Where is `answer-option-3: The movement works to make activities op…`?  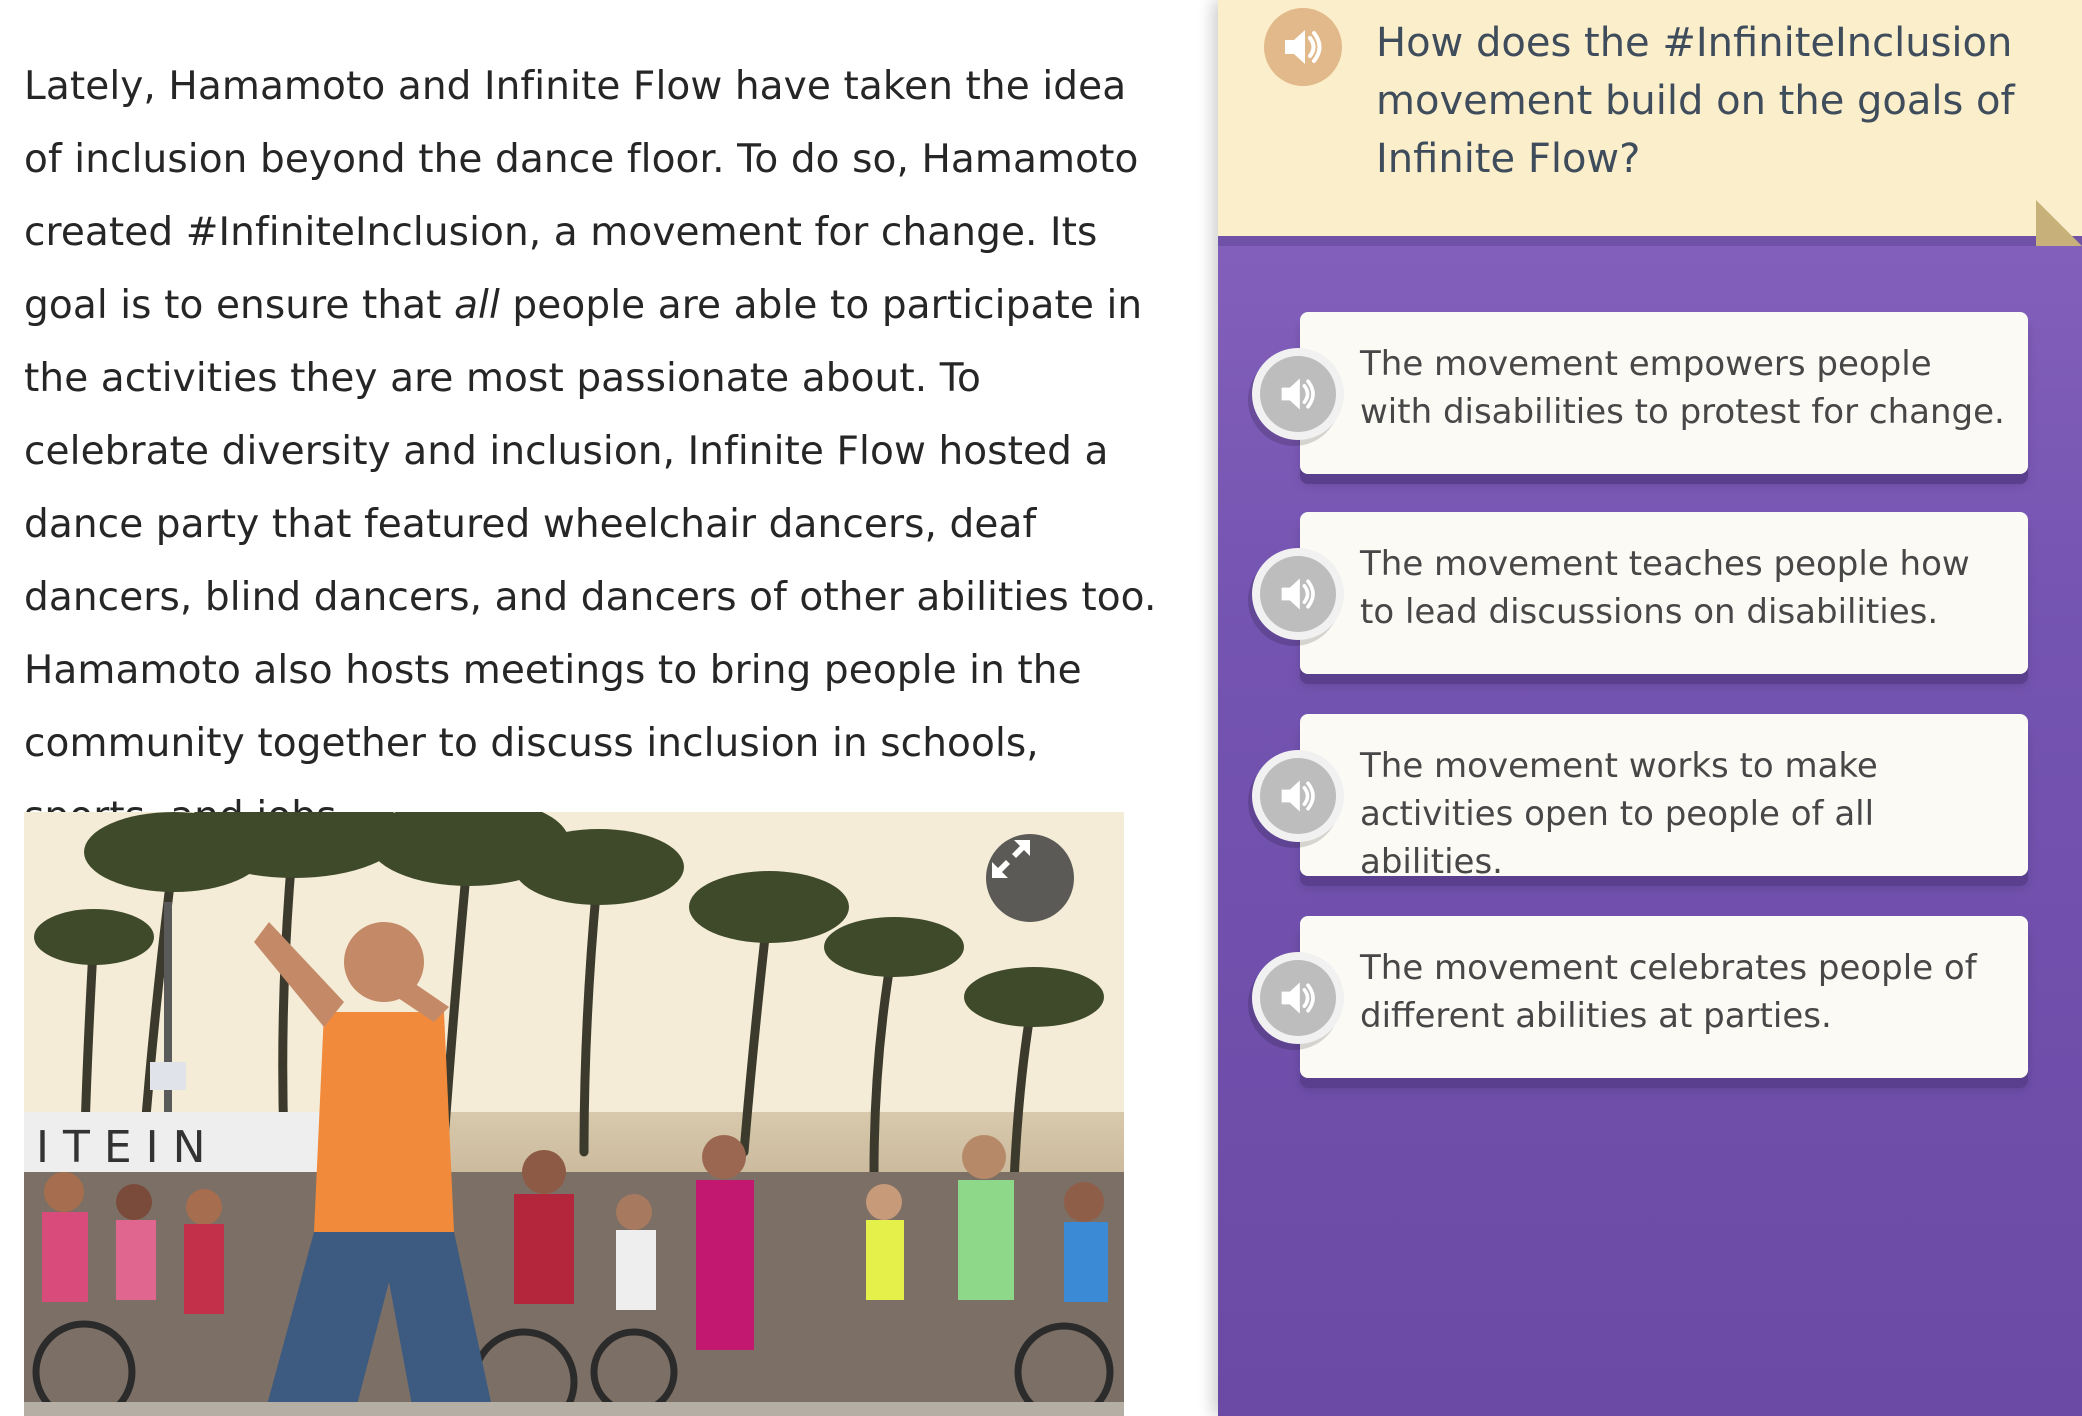 answer-option-3: The movement works to make activities op… is located at coordinates (1640, 798).